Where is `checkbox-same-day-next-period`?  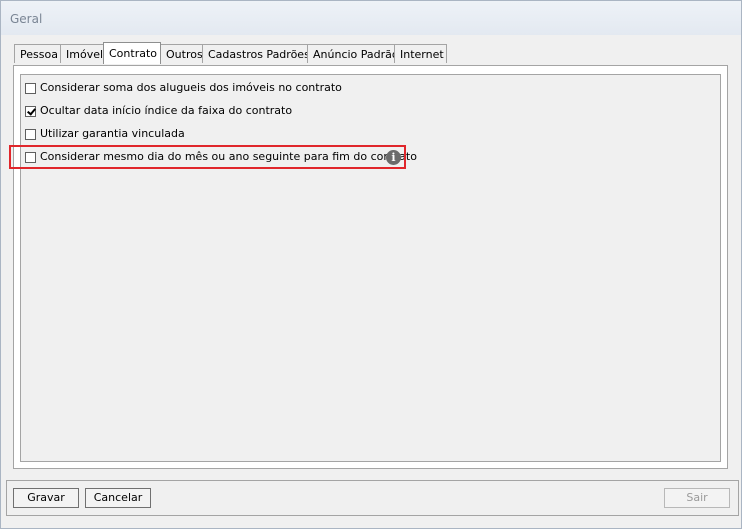 checkbox-same-day-next-period is located at coordinates (30, 157).